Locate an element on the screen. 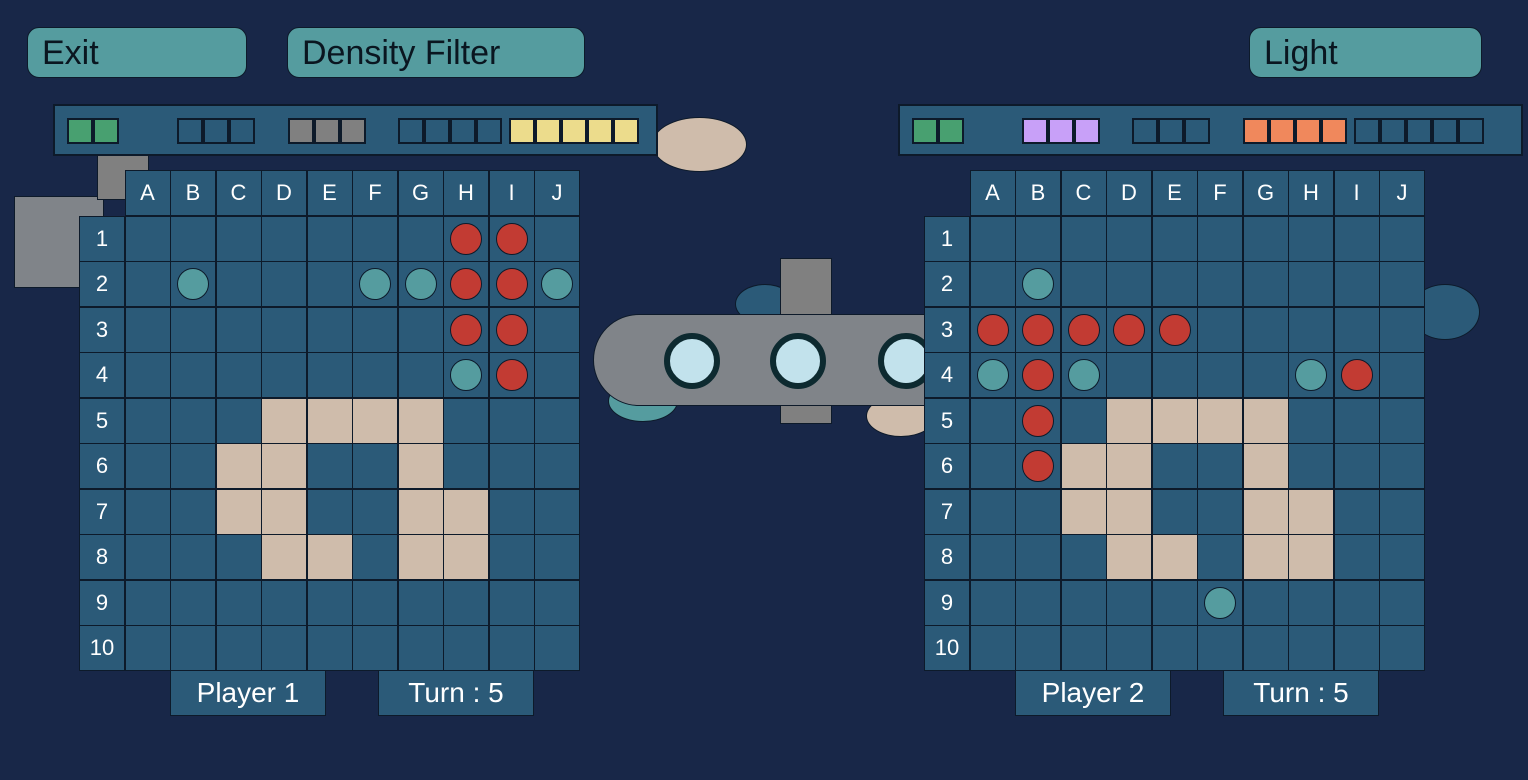  board-cell-I5 is located at coordinates (511, 420).